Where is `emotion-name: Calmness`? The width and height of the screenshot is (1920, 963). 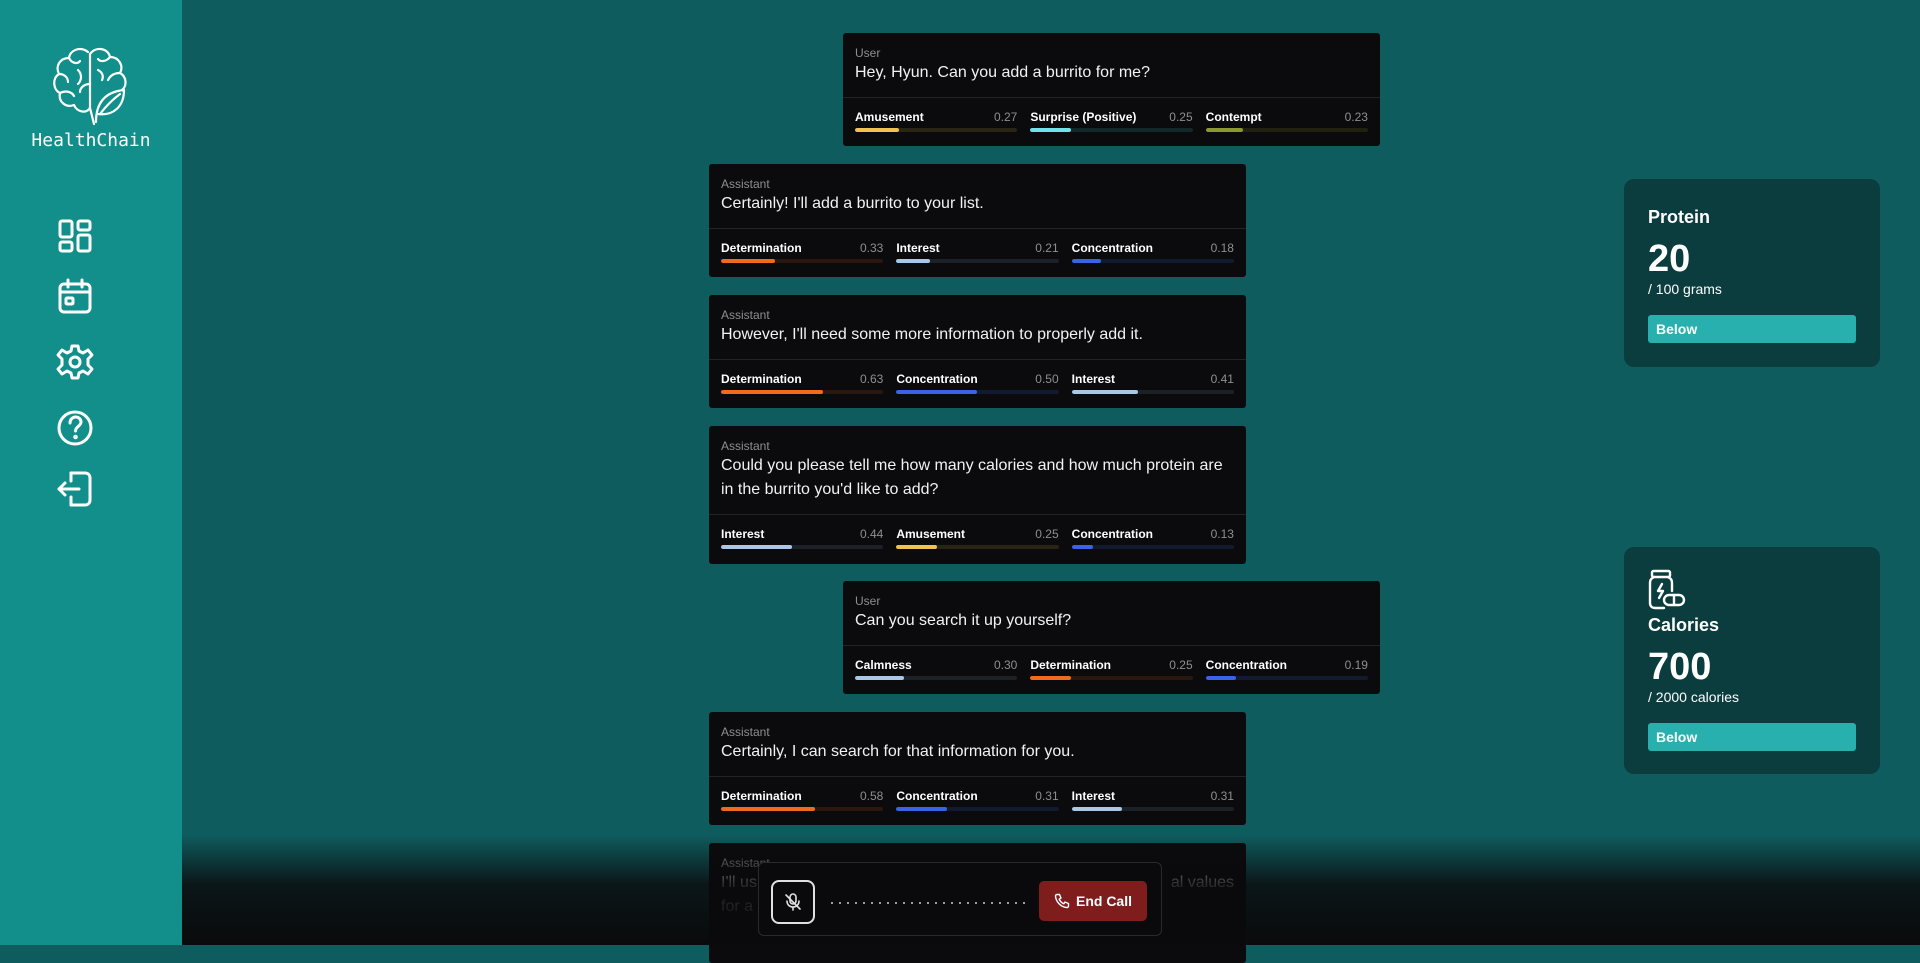
emotion-name: Calmness is located at coordinates (883, 665).